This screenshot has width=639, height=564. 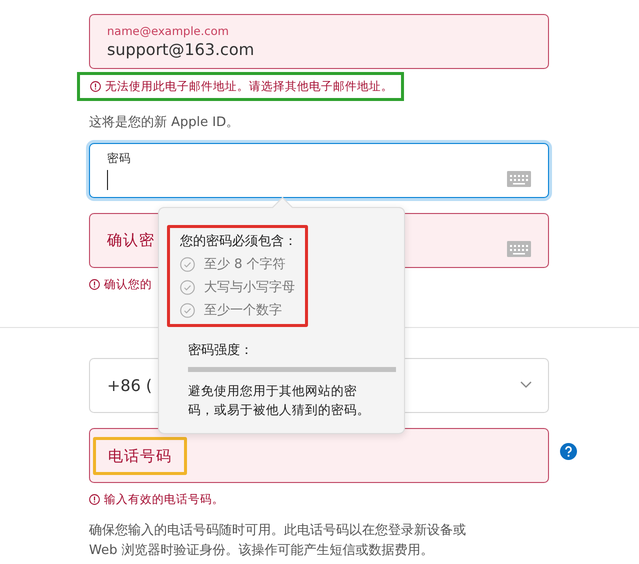 I want to click on error-message: 无法使用此电子邮件地址。请选择其他电子邮件地址。, so click(x=249, y=86).